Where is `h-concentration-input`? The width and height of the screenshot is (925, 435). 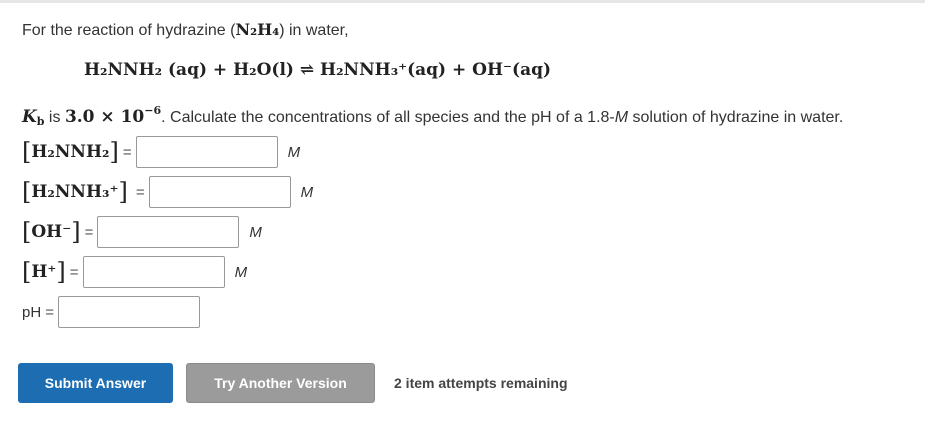 h-concentration-input is located at coordinates (153, 272).